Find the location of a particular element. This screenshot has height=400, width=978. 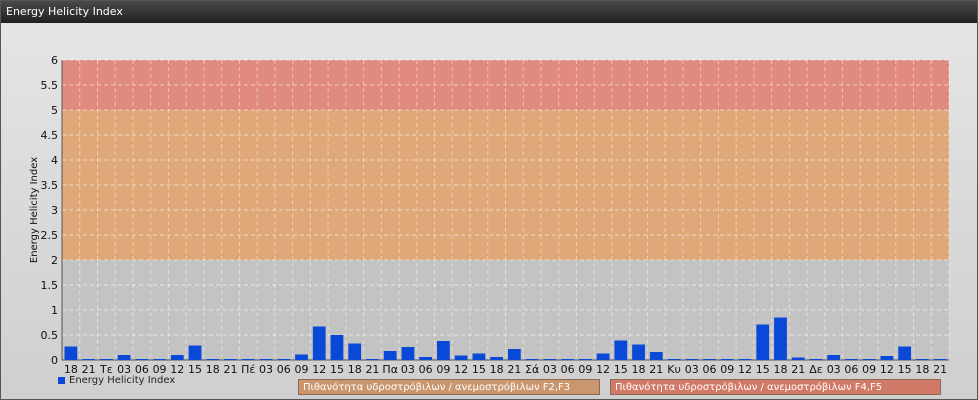

x-tick-label: Πα is located at coordinates (390, 369).